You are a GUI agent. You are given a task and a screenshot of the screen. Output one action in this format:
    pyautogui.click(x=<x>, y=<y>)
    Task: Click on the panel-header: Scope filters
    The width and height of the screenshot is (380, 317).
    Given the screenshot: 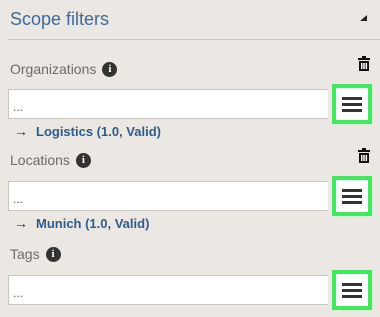 What is the action you would take?
    pyautogui.click(x=194, y=20)
    